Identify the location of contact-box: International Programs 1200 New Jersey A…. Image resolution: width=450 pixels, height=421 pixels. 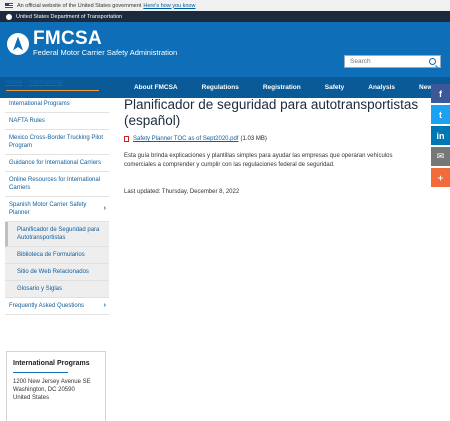
(56, 386).